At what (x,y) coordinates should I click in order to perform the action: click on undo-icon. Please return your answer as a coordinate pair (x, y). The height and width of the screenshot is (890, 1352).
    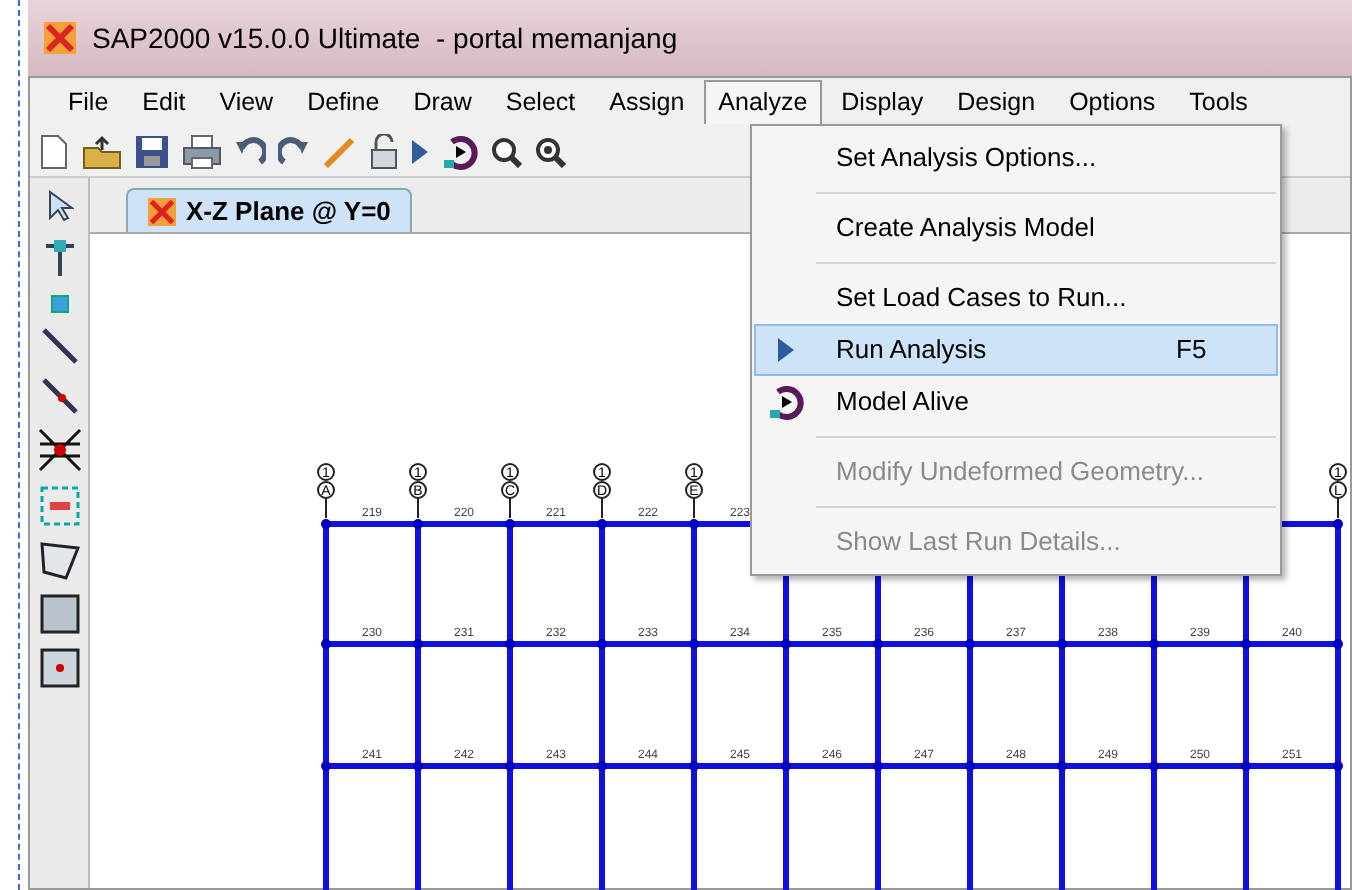
    Looking at the image, I should click on (250, 151).